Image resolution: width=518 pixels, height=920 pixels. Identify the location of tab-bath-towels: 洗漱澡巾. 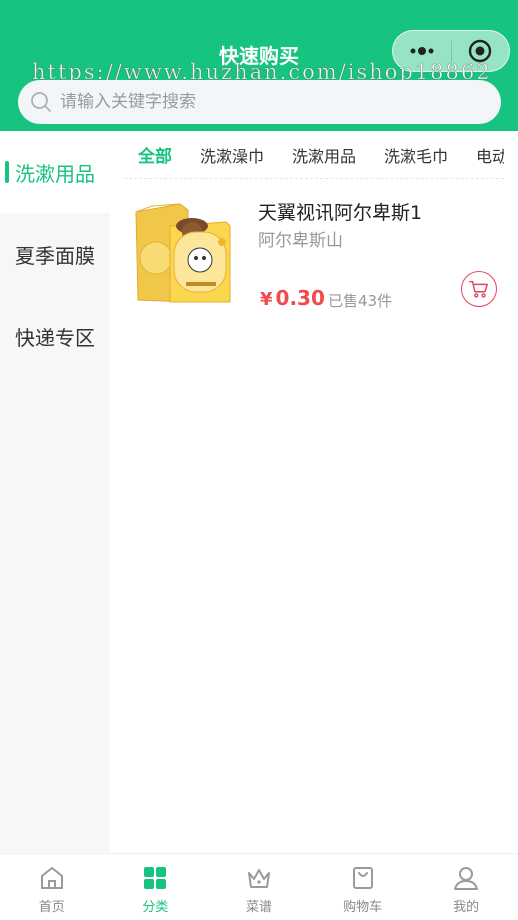
(232, 155).